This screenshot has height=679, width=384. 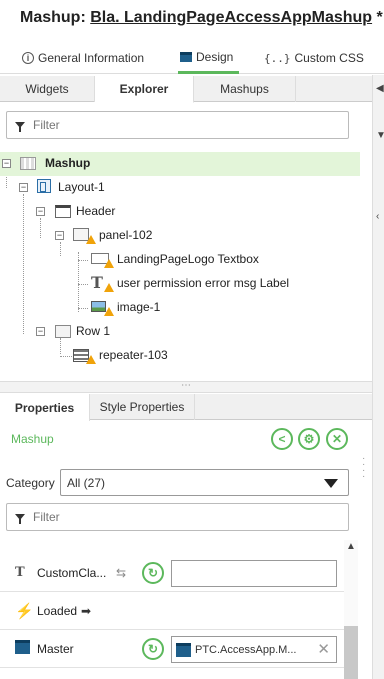 What do you see at coordinates (323, 649) in the screenshot?
I see `clear-icon: ✕` at bounding box center [323, 649].